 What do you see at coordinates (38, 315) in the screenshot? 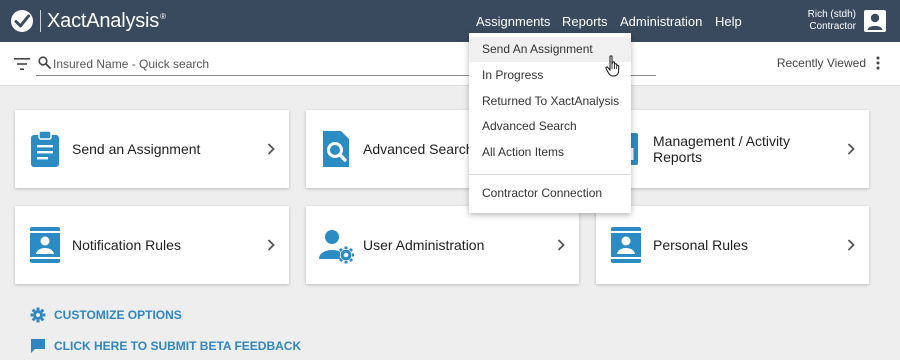
I see `gear-icon` at bounding box center [38, 315].